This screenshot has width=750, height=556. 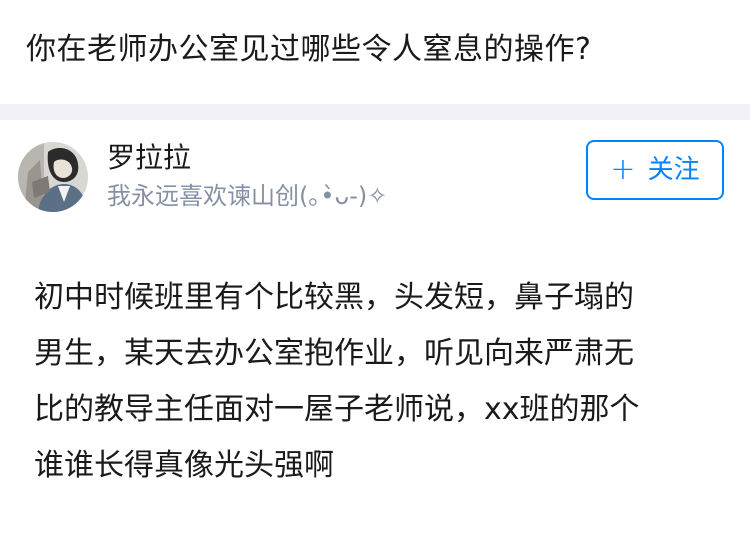 What do you see at coordinates (337, 409) in the screenshot?
I see `answer-paragraph-line: 比的教导主任面对一屋子老师说，xx班的那个` at bounding box center [337, 409].